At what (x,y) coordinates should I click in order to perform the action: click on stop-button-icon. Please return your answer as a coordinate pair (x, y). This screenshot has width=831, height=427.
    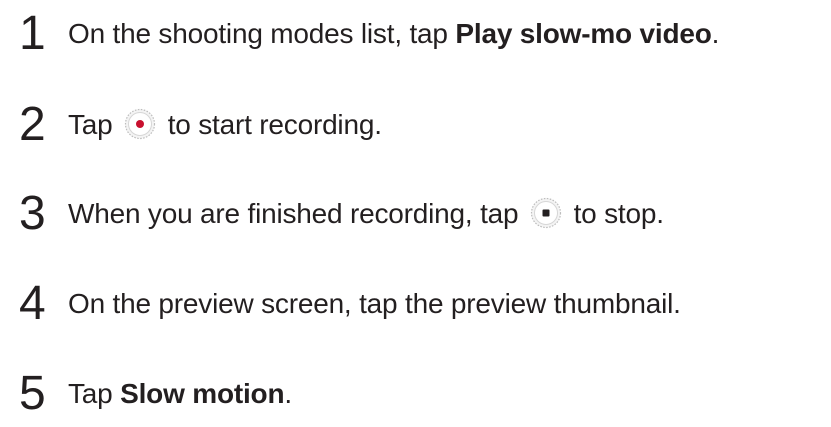
    Looking at the image, I should click on (546, 209).